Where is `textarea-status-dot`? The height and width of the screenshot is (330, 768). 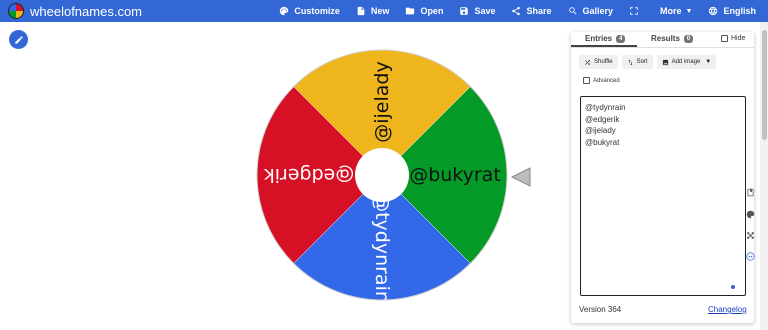
textarea-status-dot is located at coordinates (733, 287).